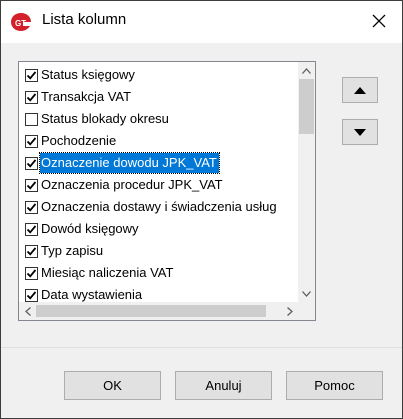 The image size is (403, 419). I want to click on close-button, so click(379, 22).